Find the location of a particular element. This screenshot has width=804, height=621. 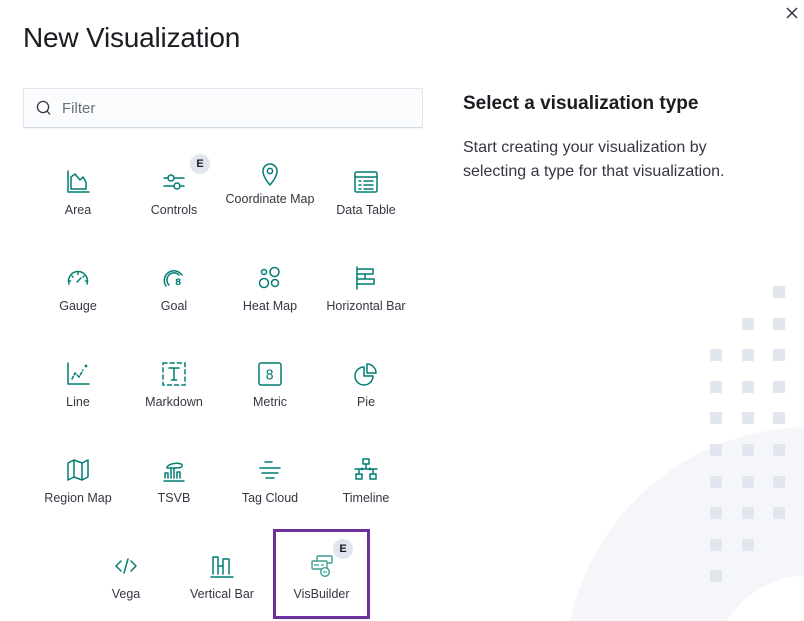

side-panel-title: Select a visualization type is located at coordinates (581, 103).